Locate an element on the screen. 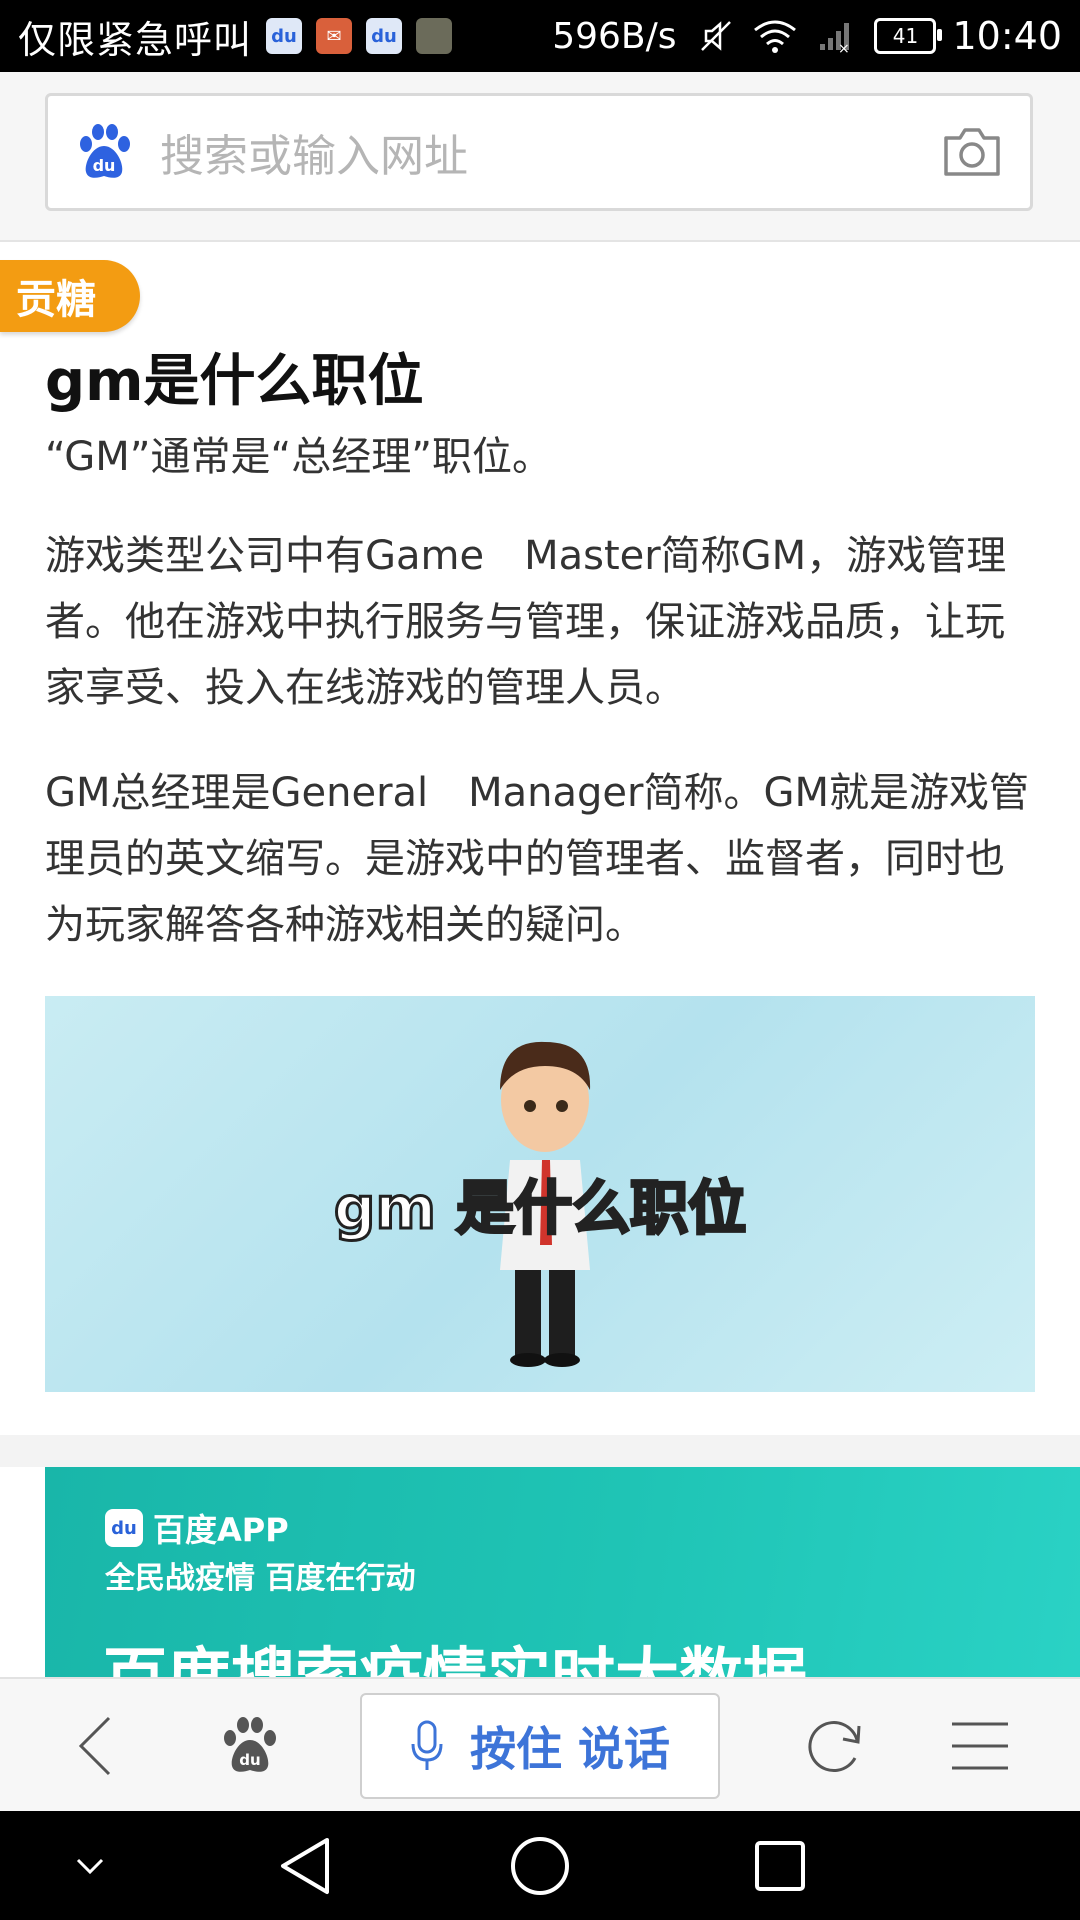  chevron-down-icon is located at coordinates (90, 1866).